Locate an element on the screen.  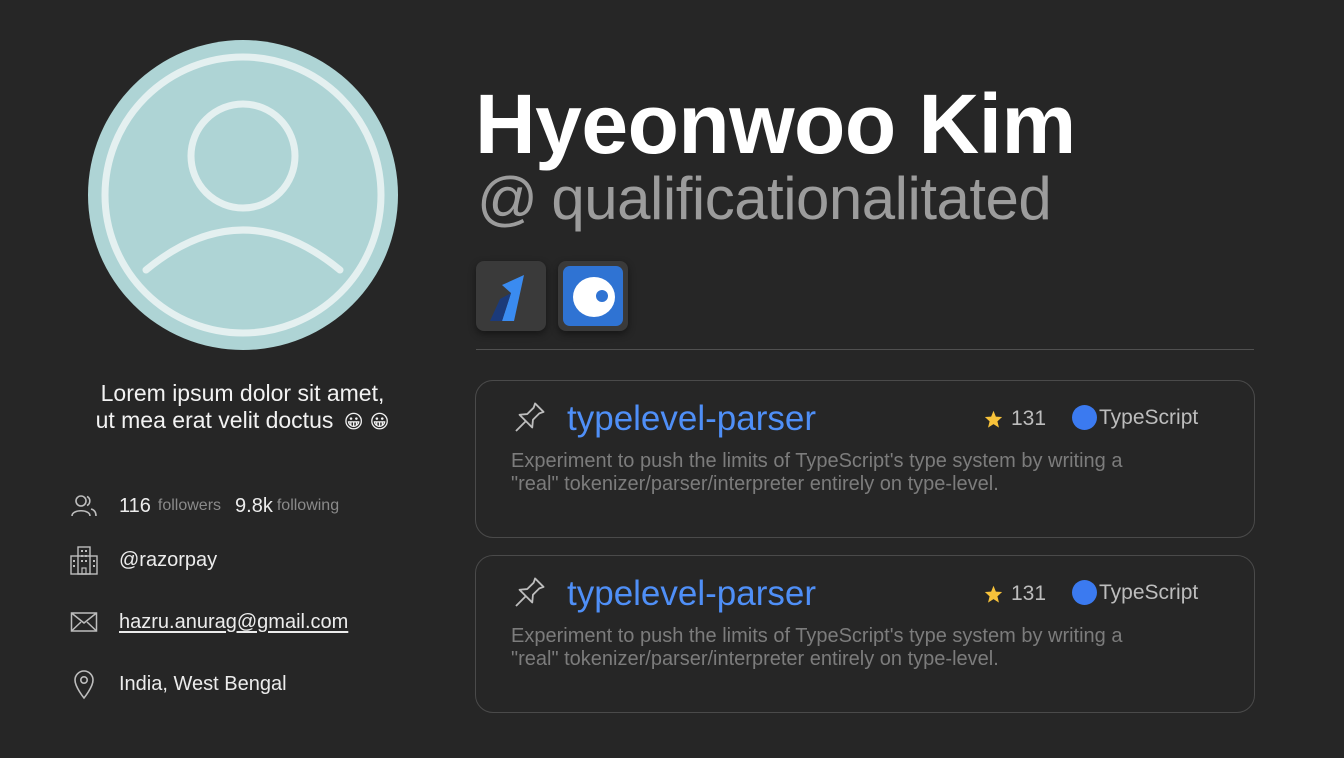
profile-name: Hyeonwoo Kim is located at coordinates (775, 124).